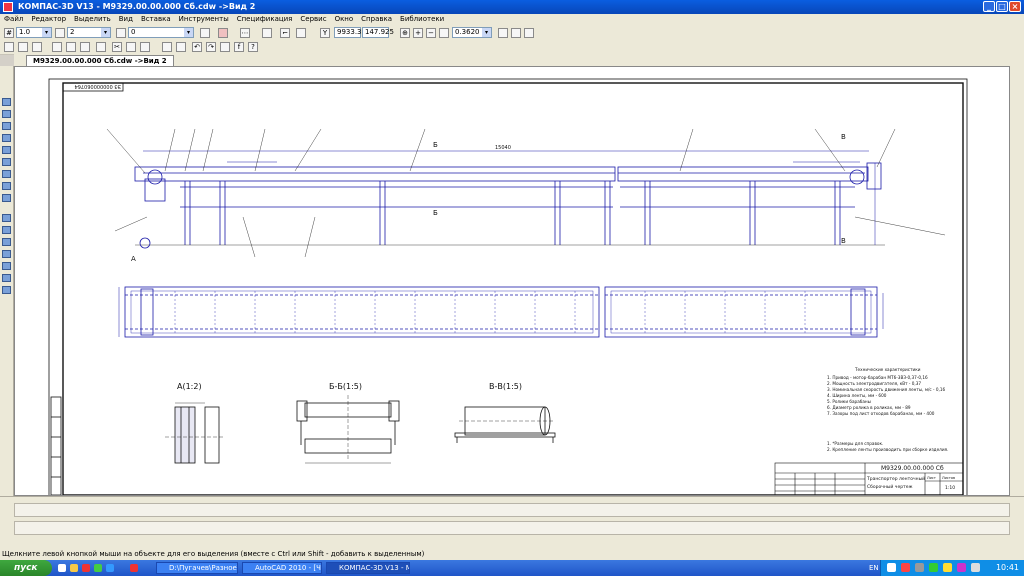 This screenshot has height=576, width=1024. Describe the element at coordinates (197, 47) in the screenshot. I see `undo-icon: ↶` at that location.